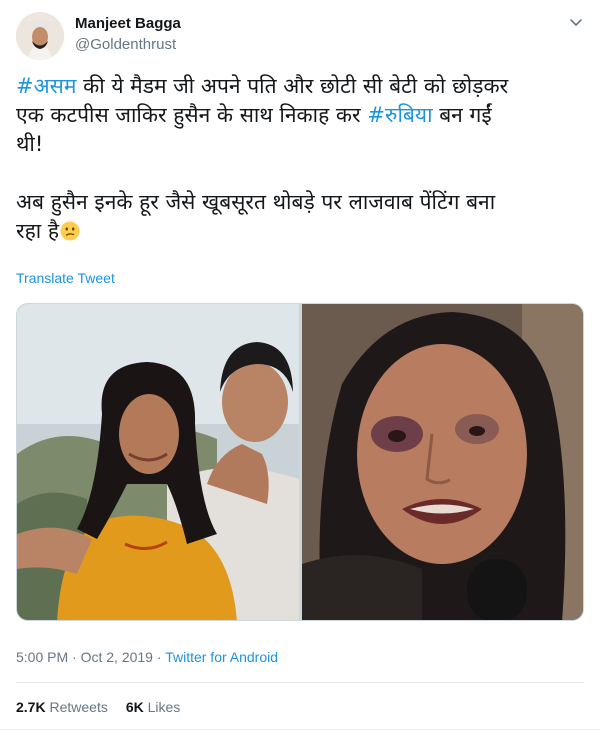  Describe the element at coordinates (300, 231) in the screenshot. I see `tweet-line-5: रहा है` at that location.